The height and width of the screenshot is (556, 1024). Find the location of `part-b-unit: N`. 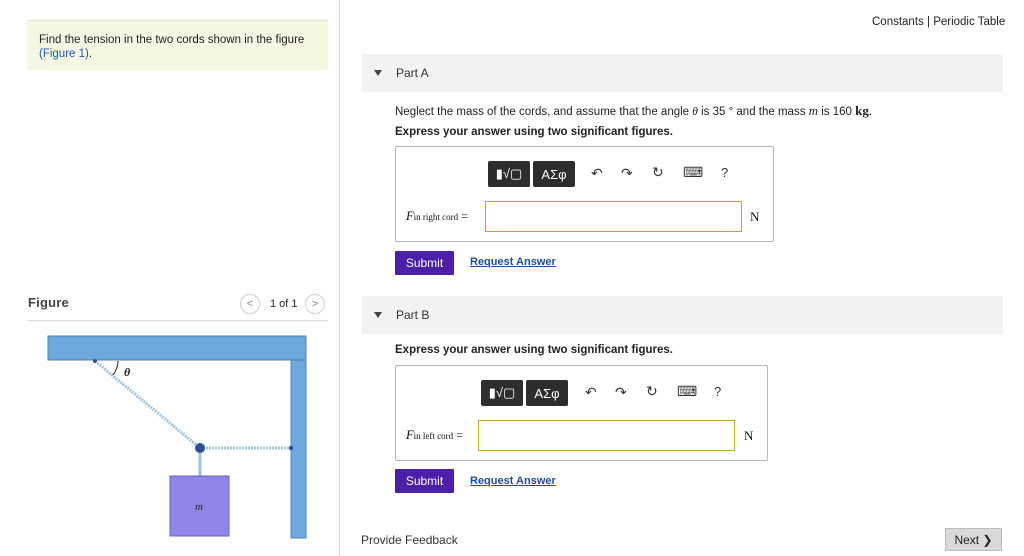

part-b-unit: N is located at coordinates (749, 435).